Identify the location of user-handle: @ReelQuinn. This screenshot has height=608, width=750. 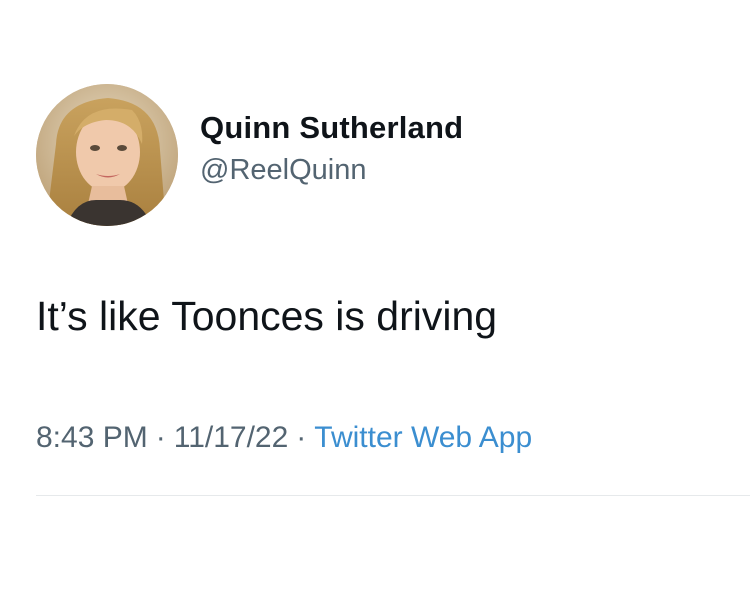
(331, 170).